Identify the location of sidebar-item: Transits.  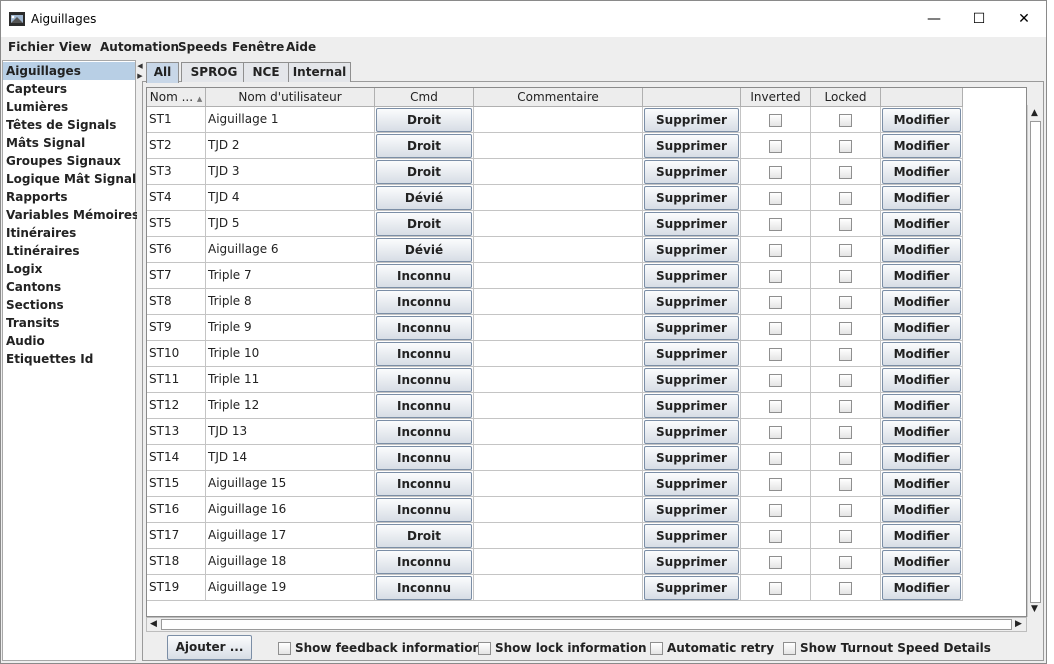
(69, 323).